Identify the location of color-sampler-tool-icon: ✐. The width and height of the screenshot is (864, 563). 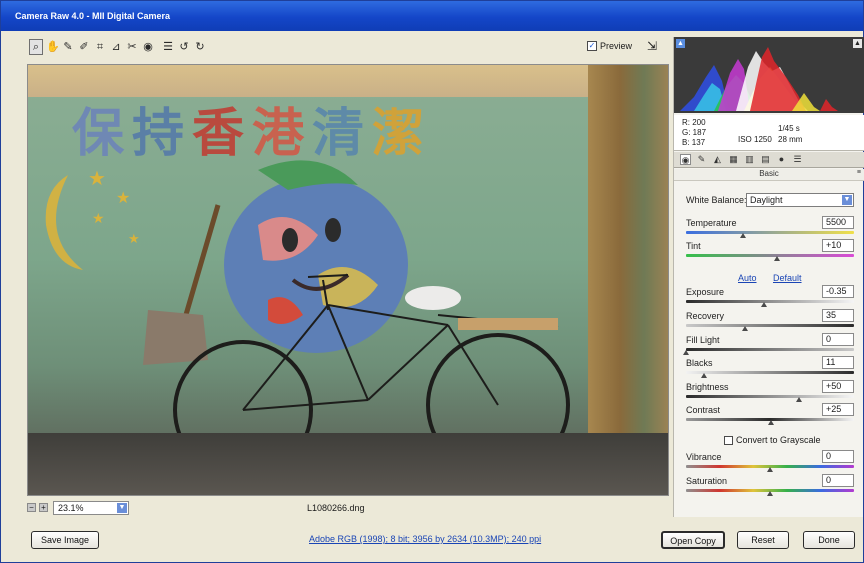
(84, 47).